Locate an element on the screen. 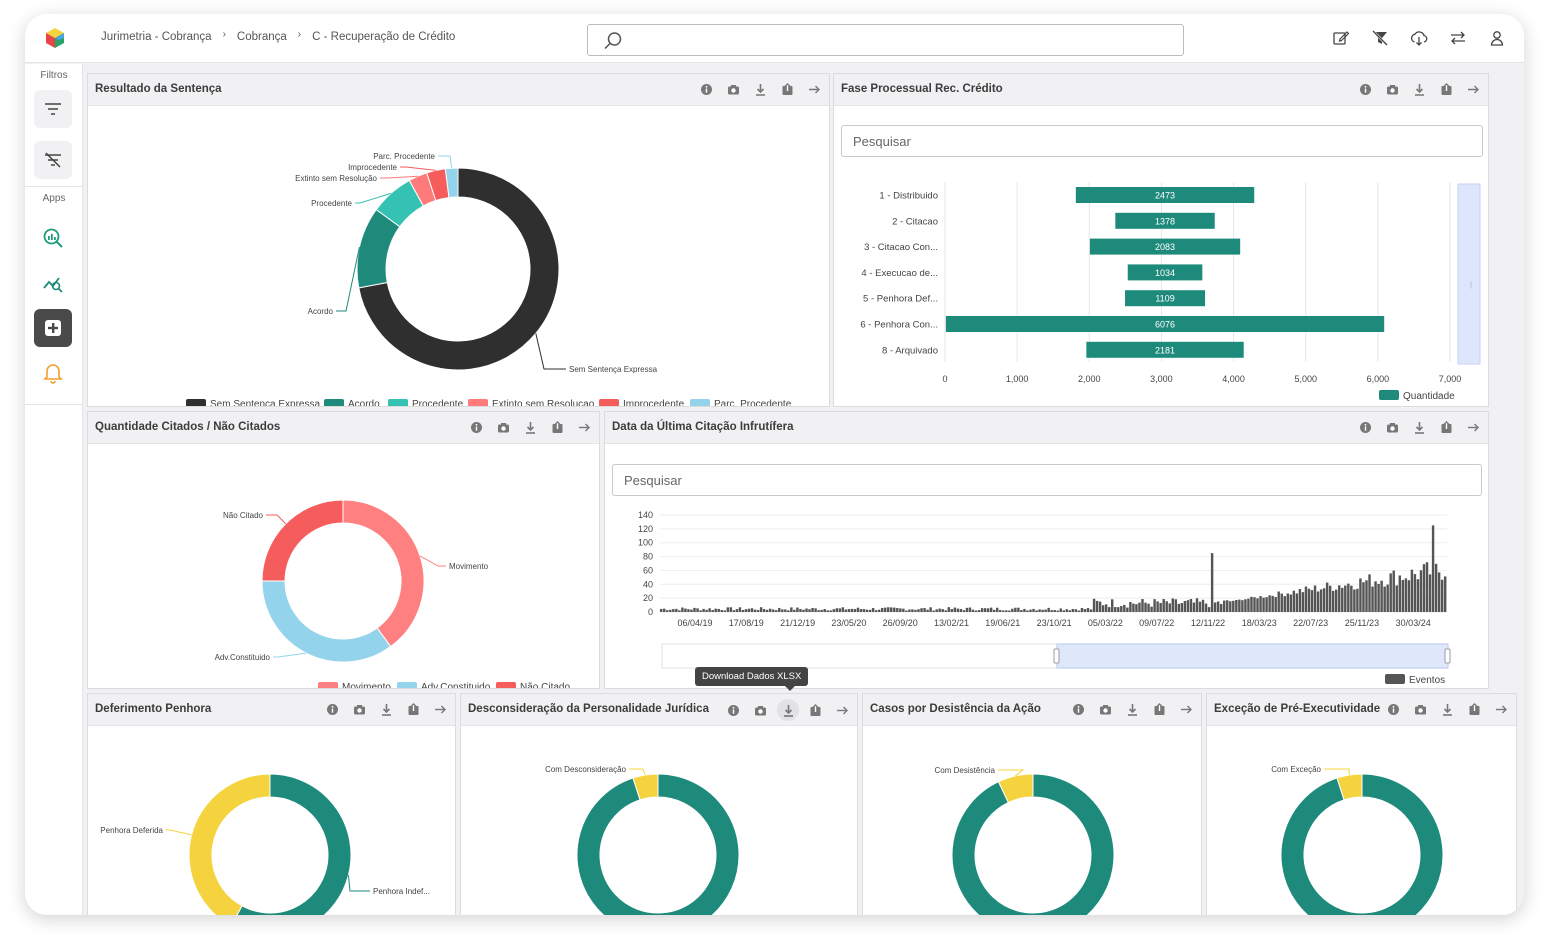 The height and width of the screenshot is (948, 1548). slice-label: Não Citado is located at coordinates (243, 515).